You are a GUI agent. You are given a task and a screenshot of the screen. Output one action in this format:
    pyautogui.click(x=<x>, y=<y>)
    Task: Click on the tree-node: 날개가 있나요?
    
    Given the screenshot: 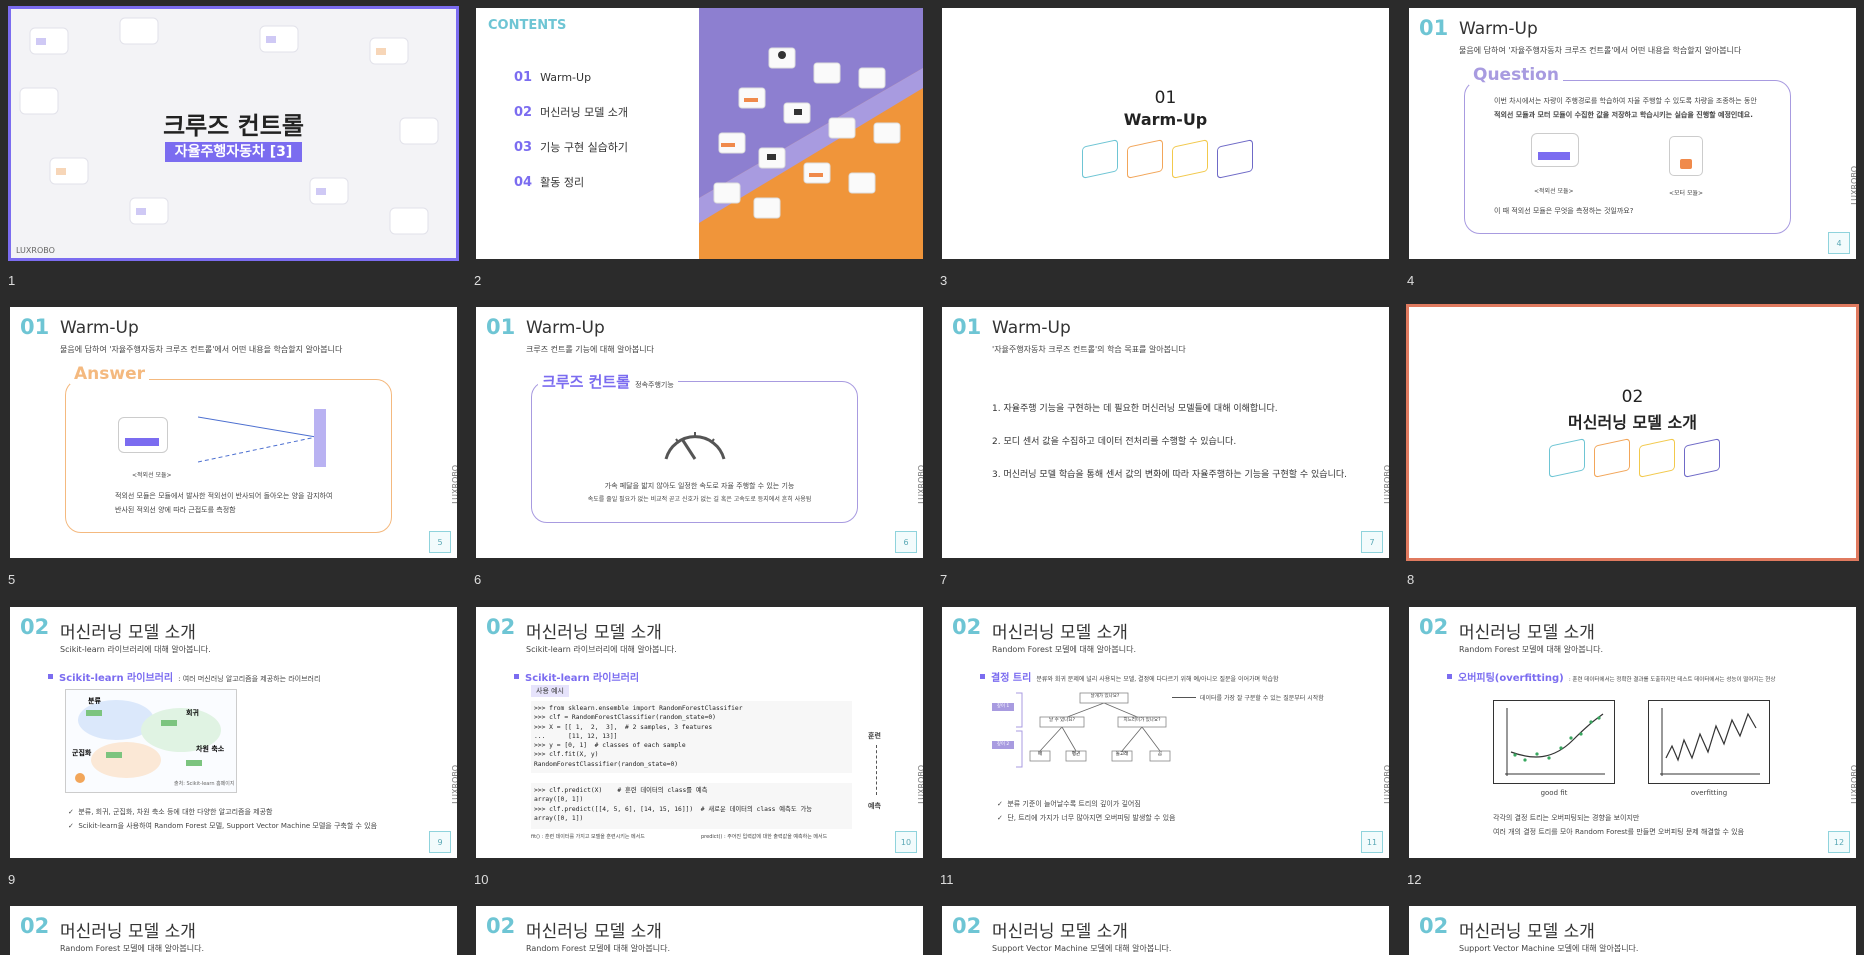 What is the action you would take?
    pyautogui.click(x=1105, y=696)
    